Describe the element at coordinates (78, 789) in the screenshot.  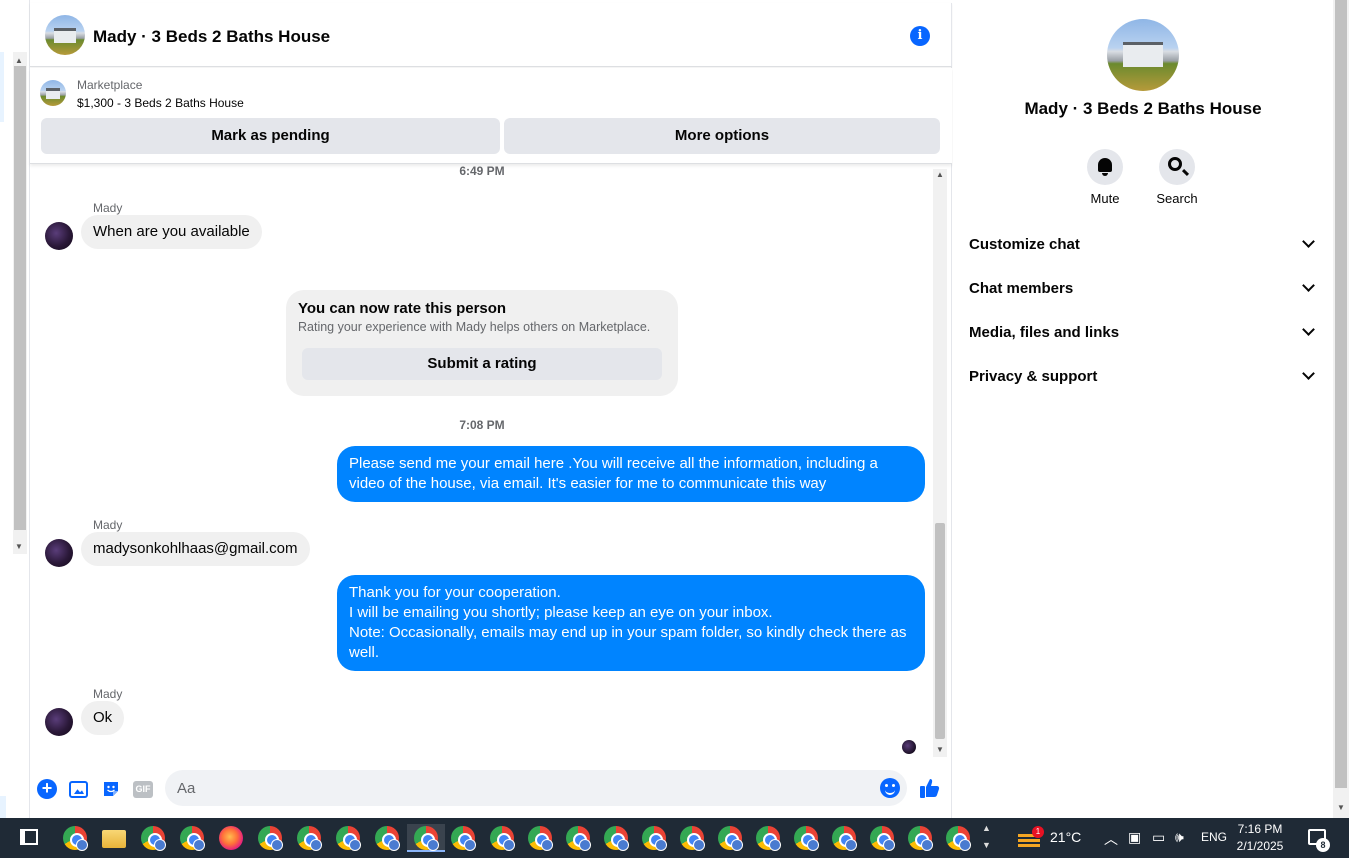
I see `photo-icon` at that location.